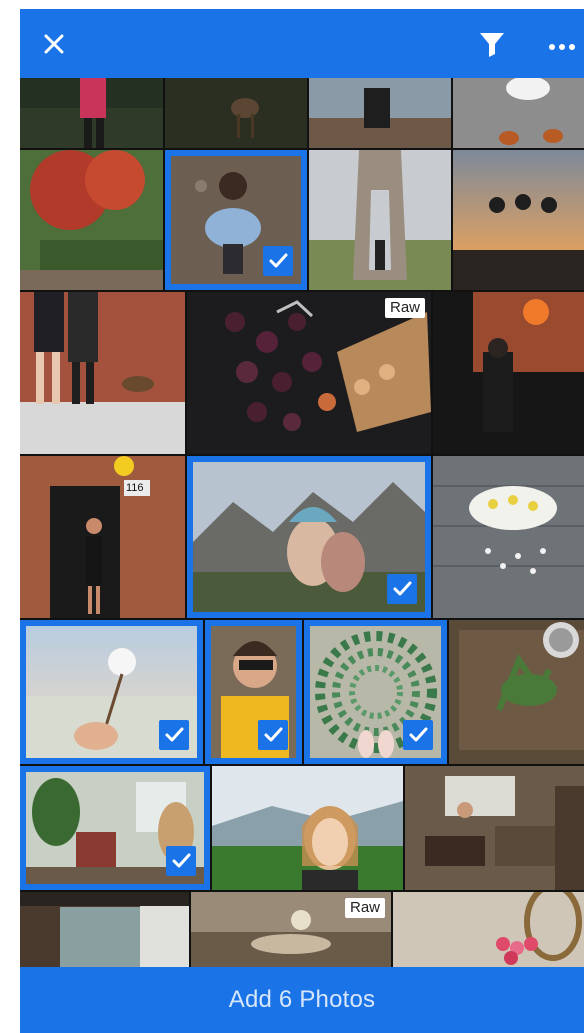 This screenshot has height=1033, width=584. What do you see at coordinates (302, 43) in the screenshot?
I see `top-toolbar` at bounding box center [302, 43].